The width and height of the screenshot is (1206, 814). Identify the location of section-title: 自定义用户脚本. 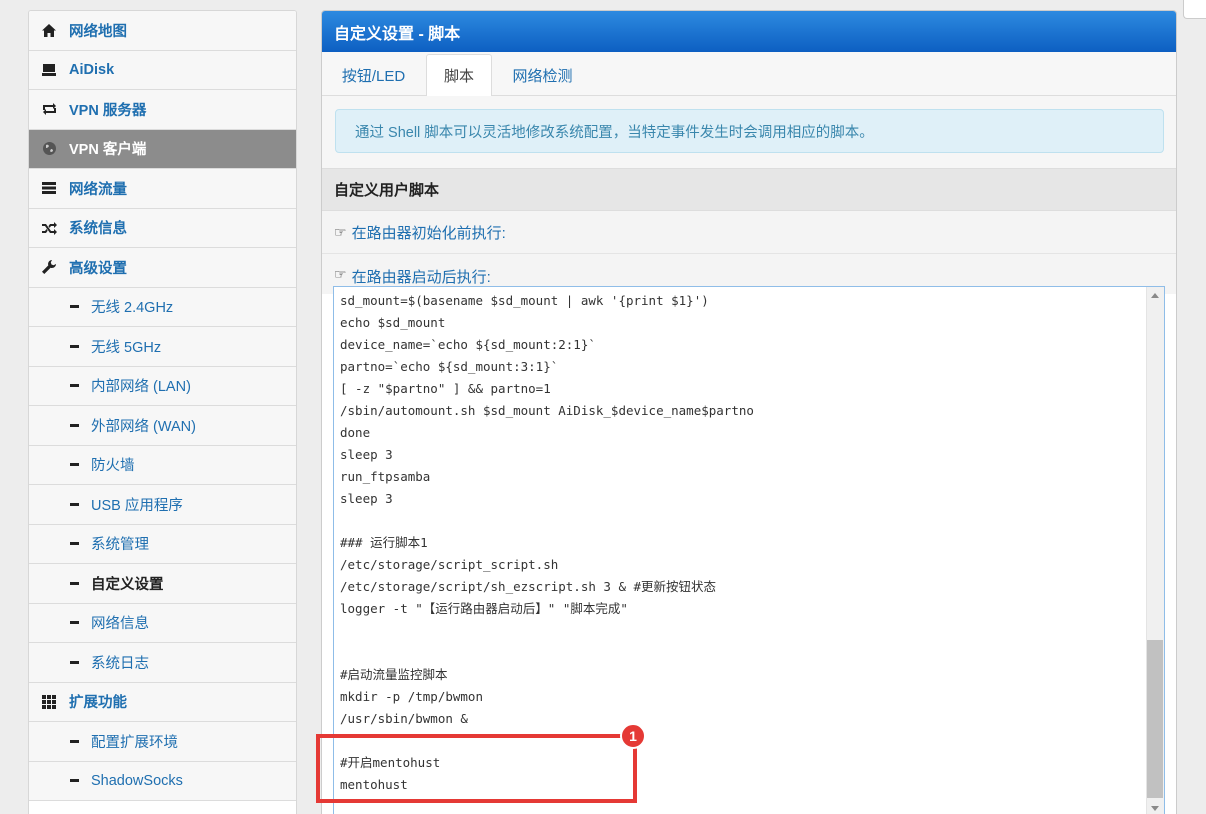
(749, 189).